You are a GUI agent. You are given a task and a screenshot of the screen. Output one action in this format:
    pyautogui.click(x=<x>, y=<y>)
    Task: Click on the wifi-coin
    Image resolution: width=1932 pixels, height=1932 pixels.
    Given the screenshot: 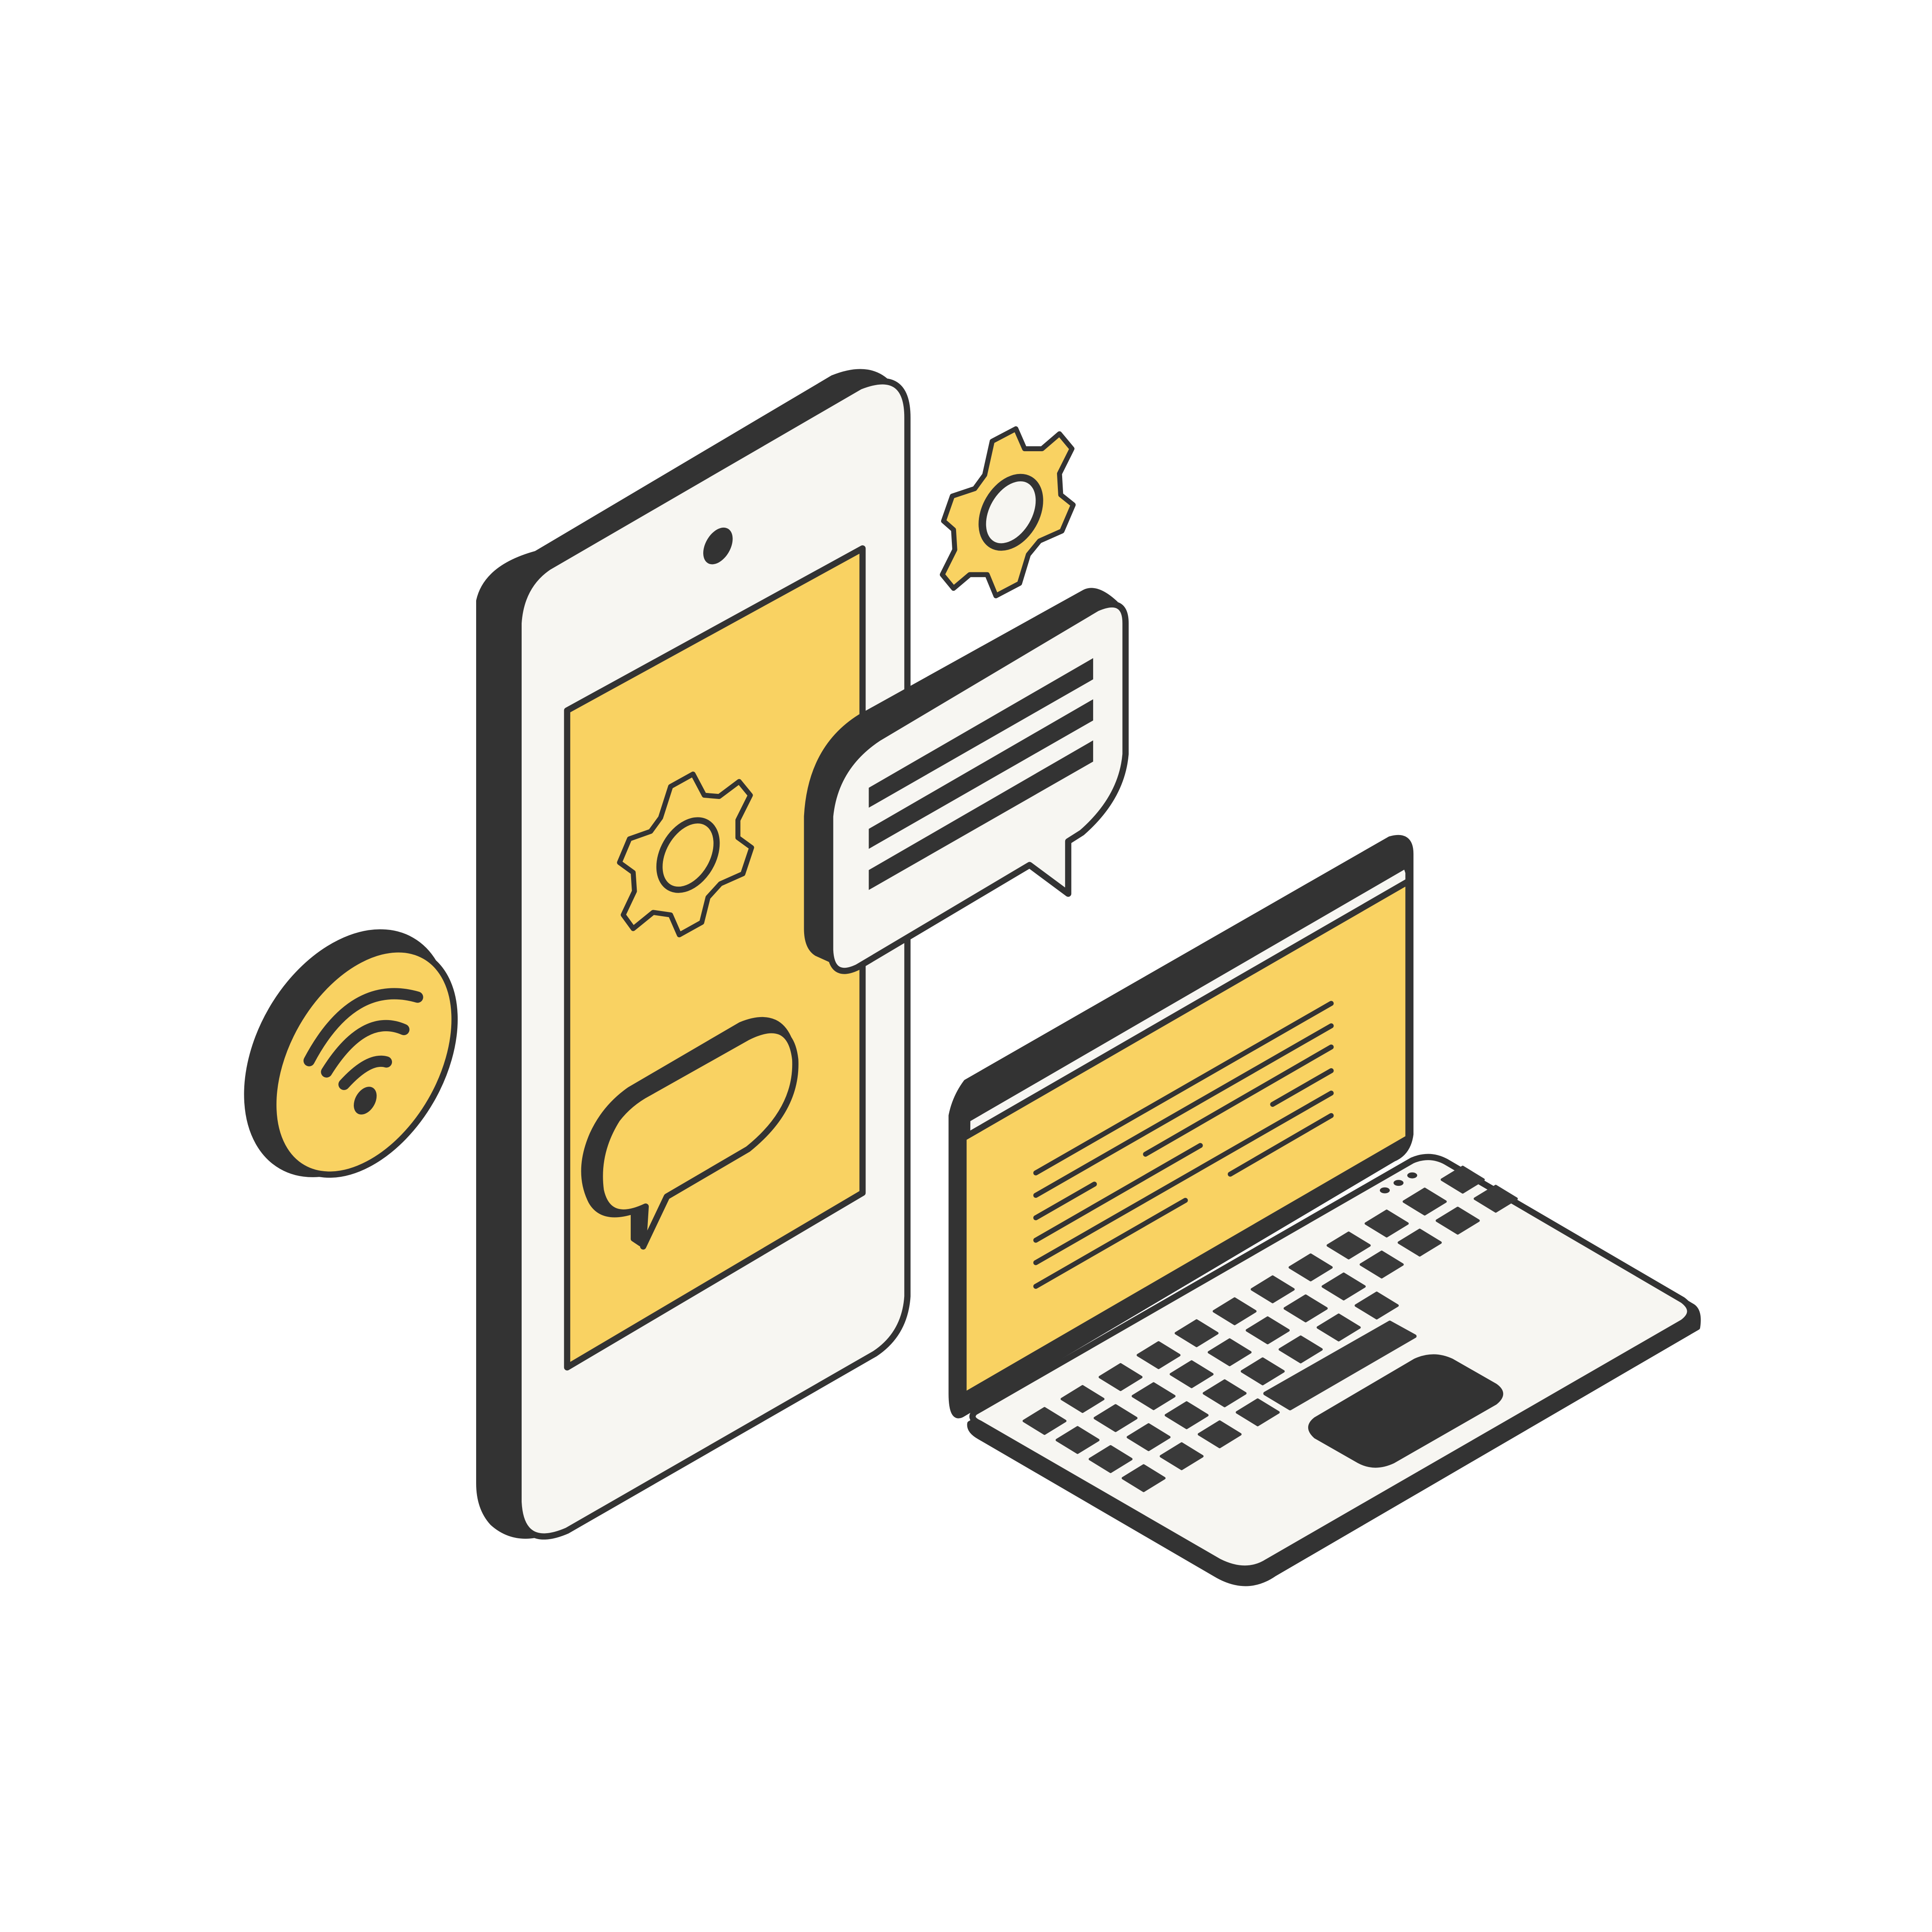 What is the action you would take?
    pyautogui.click(x=351, y=1053)
    